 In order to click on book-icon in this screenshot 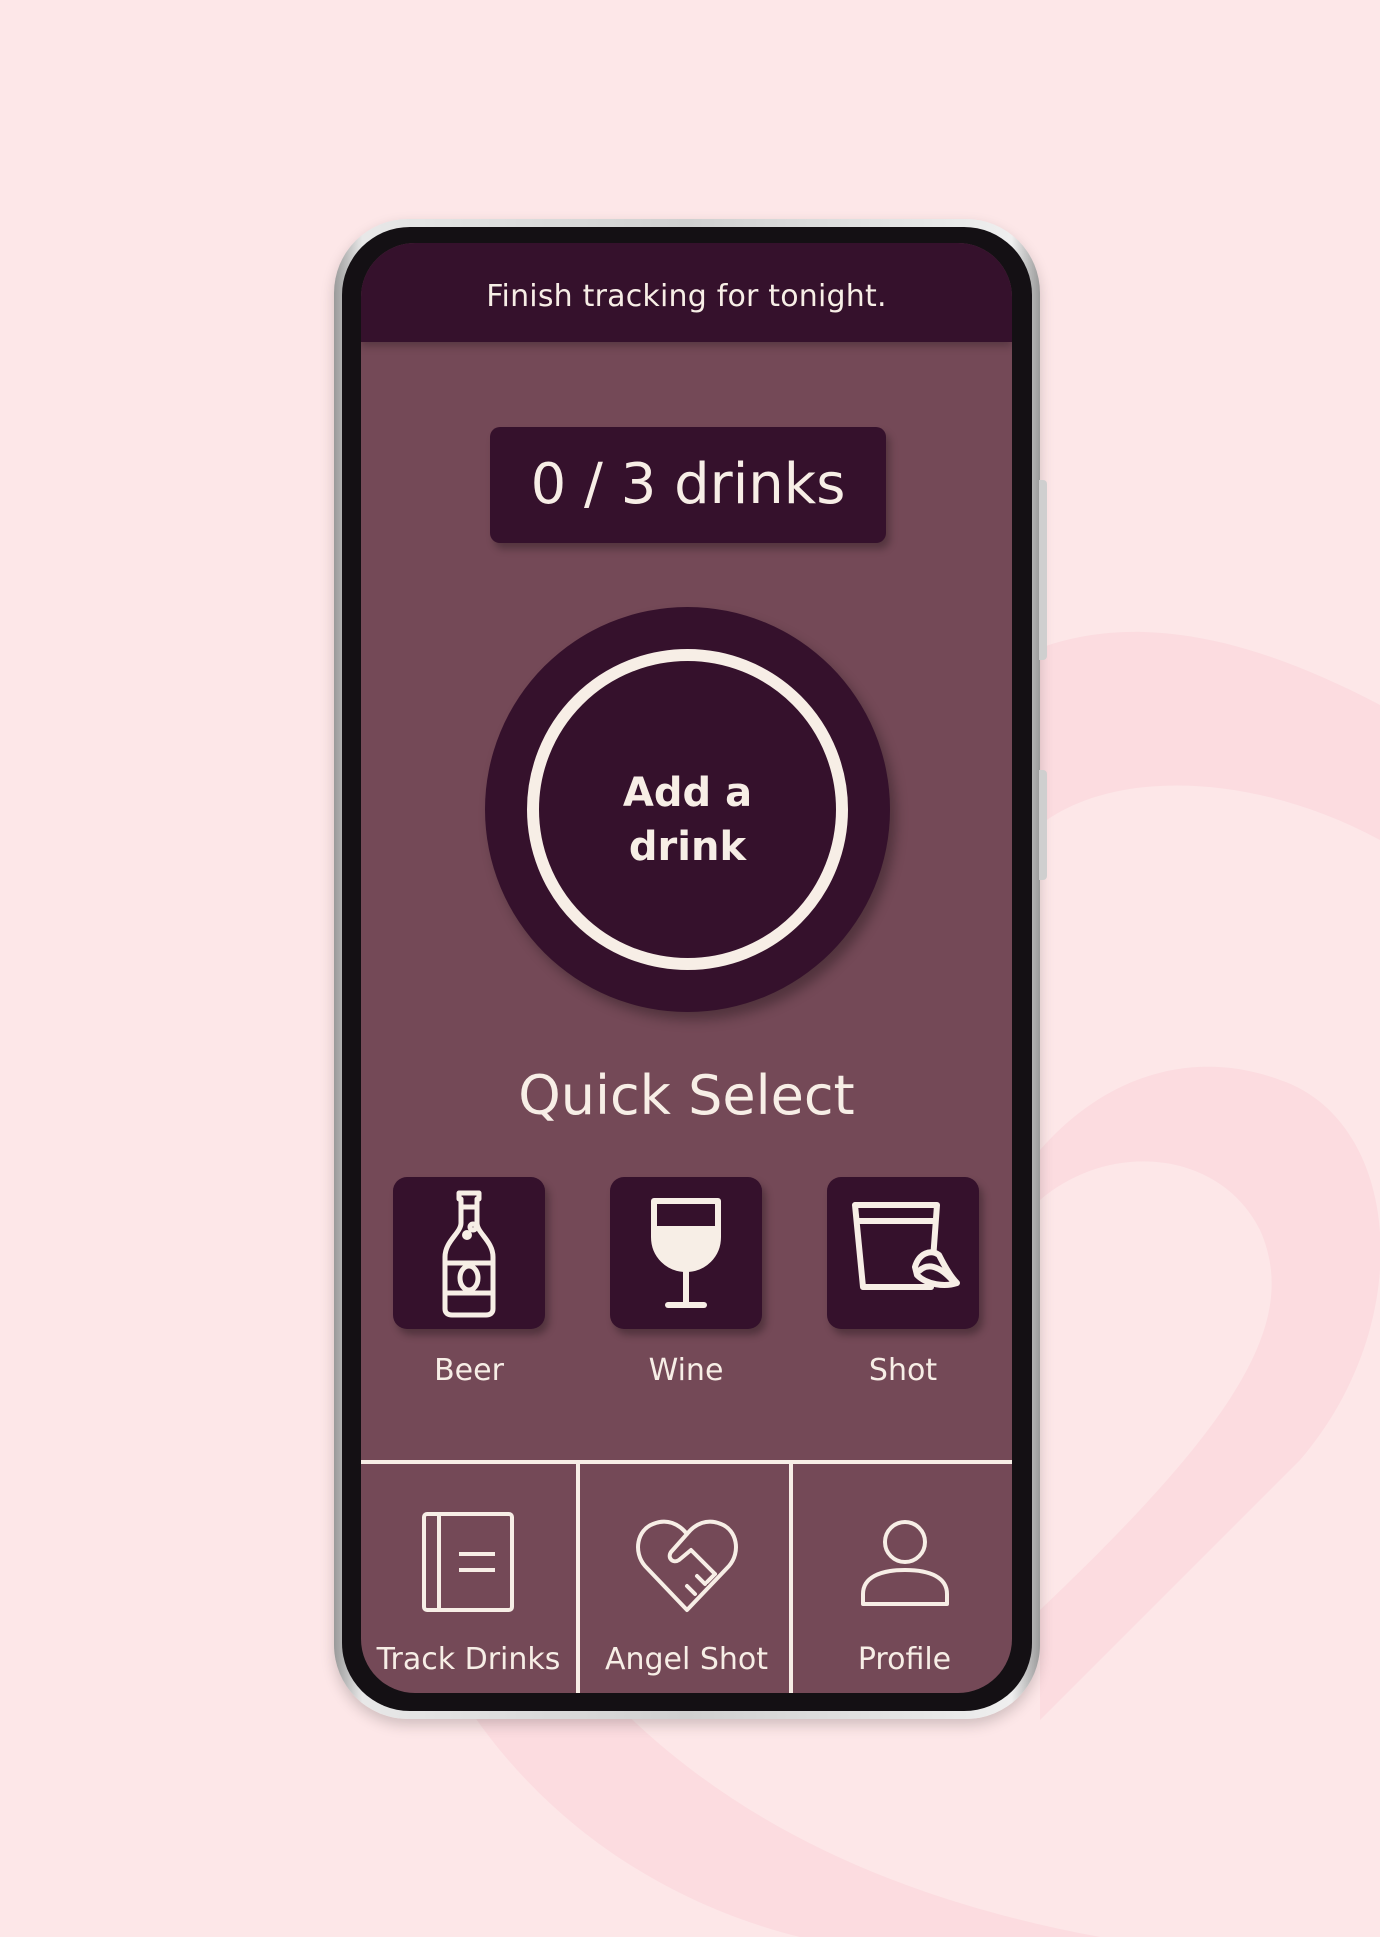, I will do `click(467, 1562)`.